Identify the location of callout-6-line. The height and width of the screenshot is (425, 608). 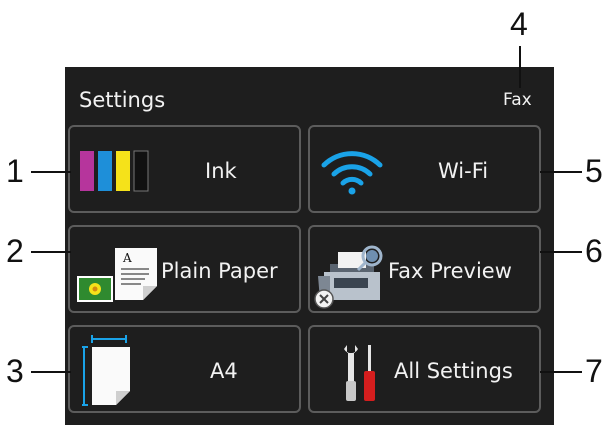
(561, 252).